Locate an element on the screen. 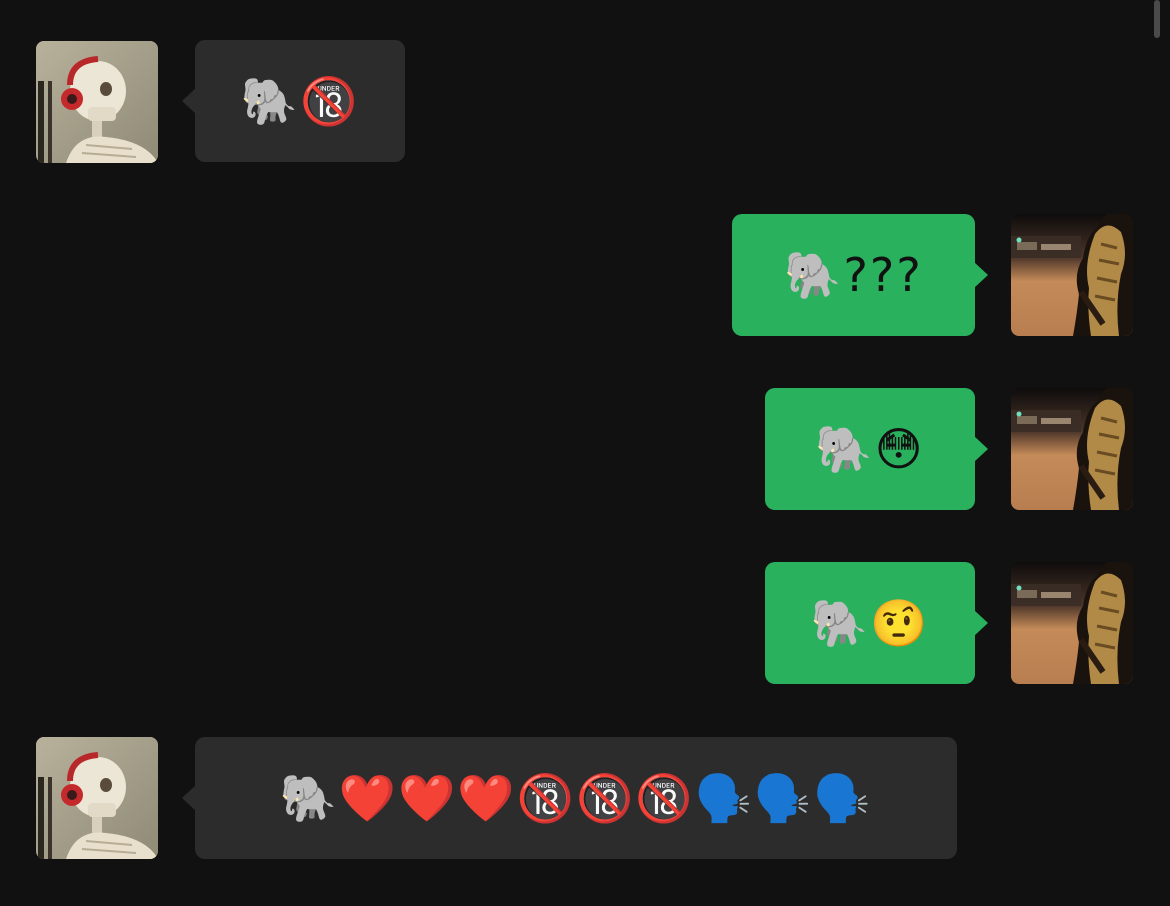 Image resolution: width=1170 pixels, height=906 pixels. message-text: 🐘🔞 is located at coordinates (300, 101).